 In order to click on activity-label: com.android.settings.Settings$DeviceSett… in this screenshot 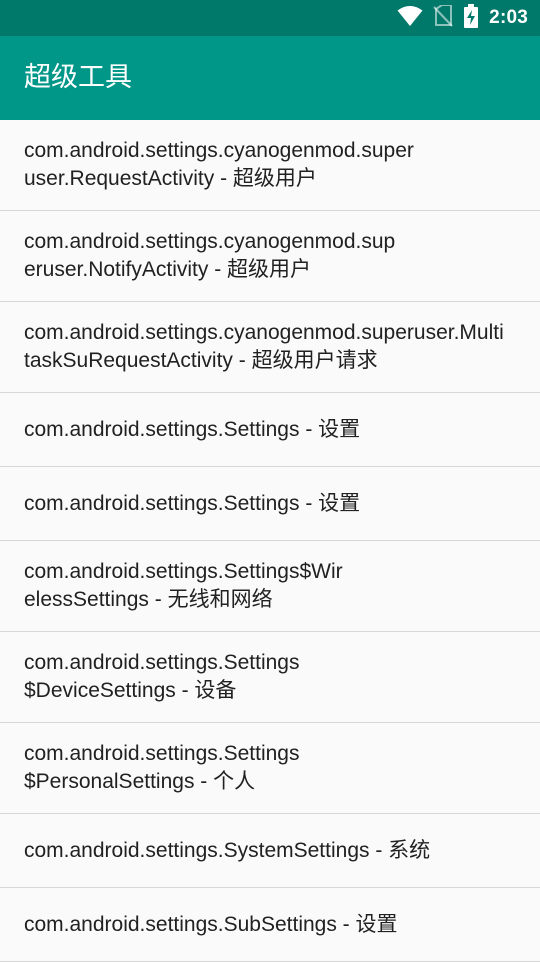, I will do `click(162, 676)`.